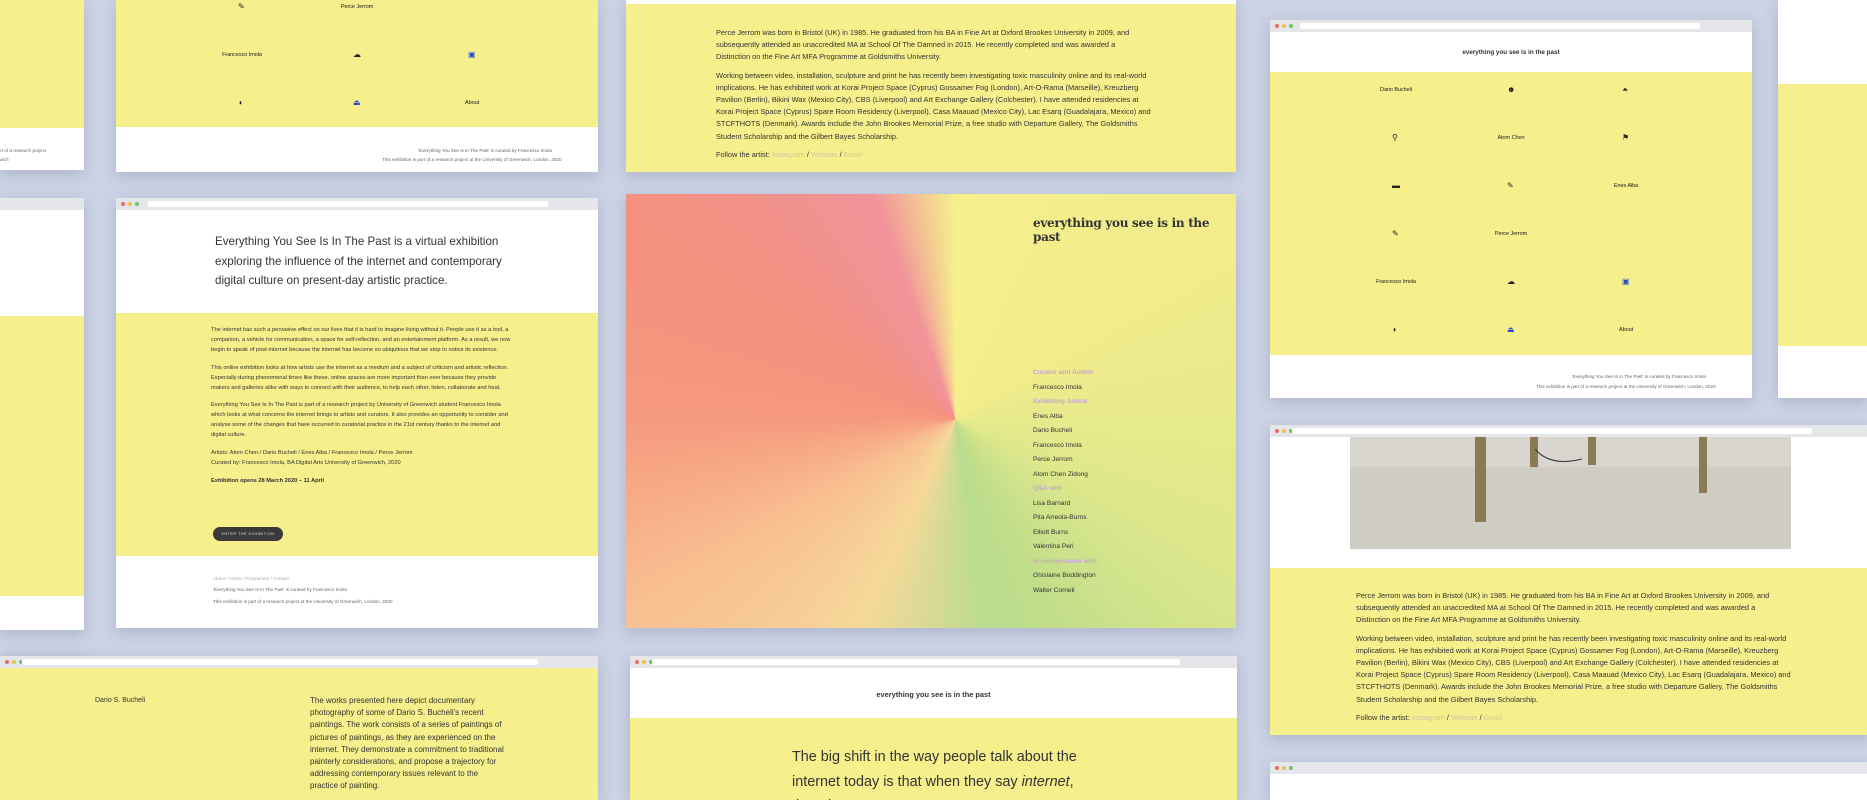  I want to click on partial-card-left-mid, so click(42, 414).